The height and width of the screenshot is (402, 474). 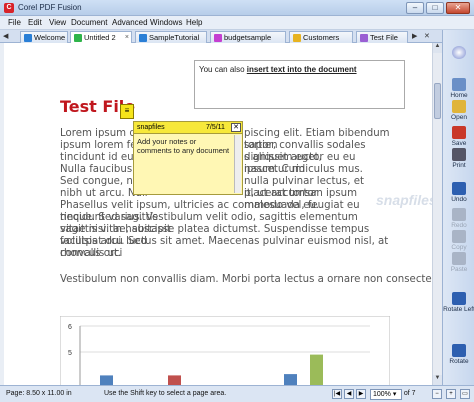 I want to click on toolbar-rotate-left-button: Rotate Left, so click(x=458, y=302).